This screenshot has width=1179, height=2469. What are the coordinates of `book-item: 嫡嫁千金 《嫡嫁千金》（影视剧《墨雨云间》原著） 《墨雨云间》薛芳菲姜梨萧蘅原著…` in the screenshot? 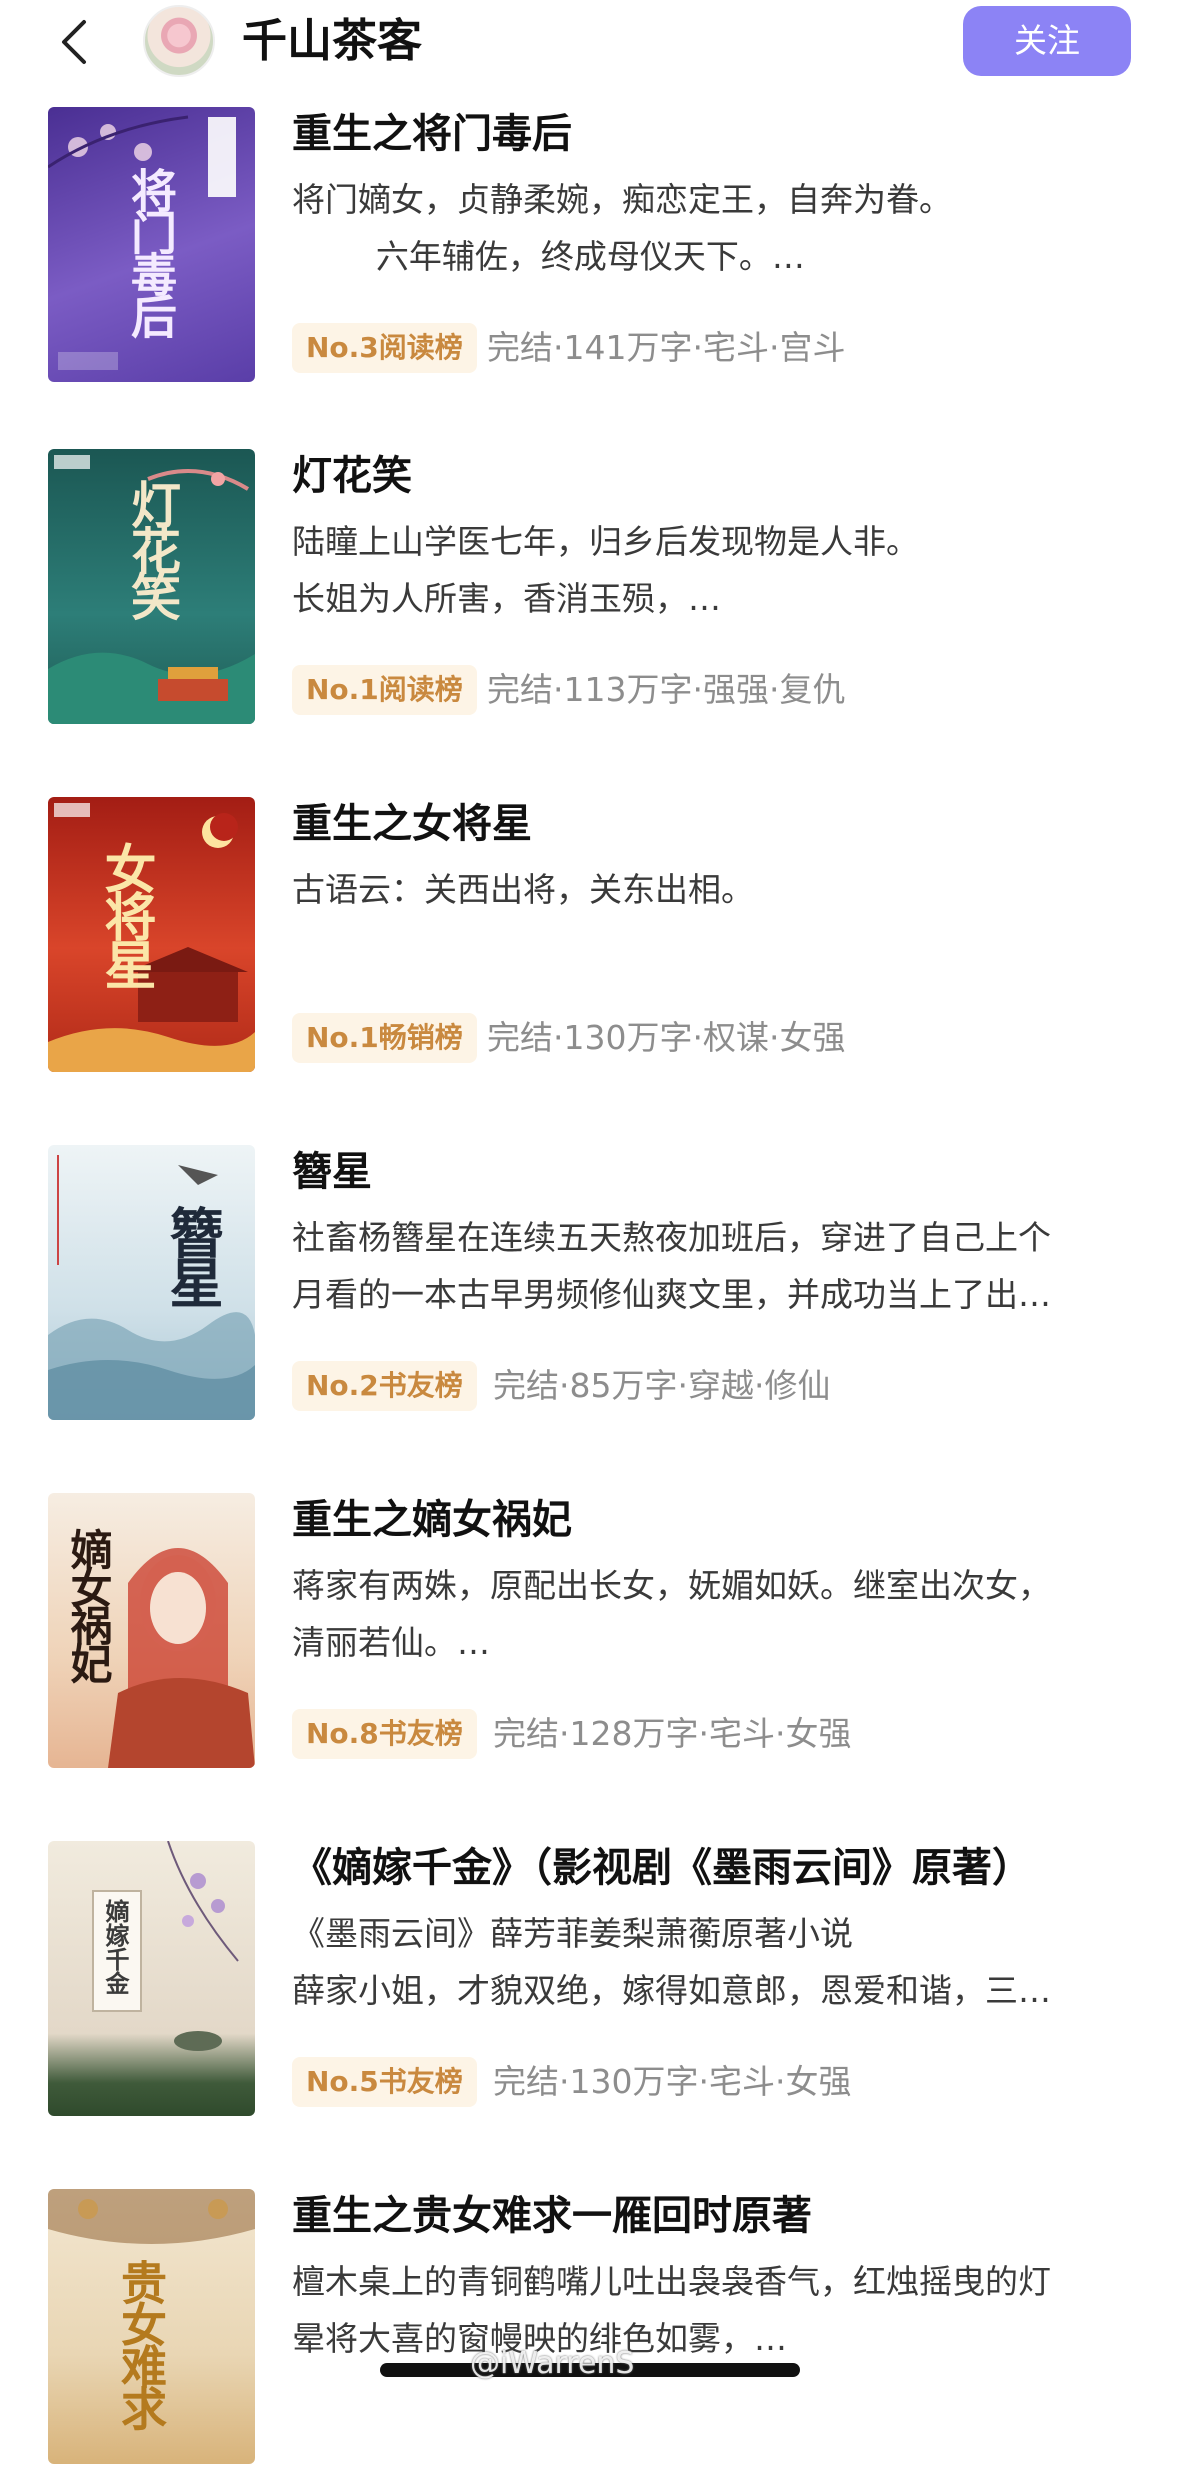 It's located at (589, 1981).